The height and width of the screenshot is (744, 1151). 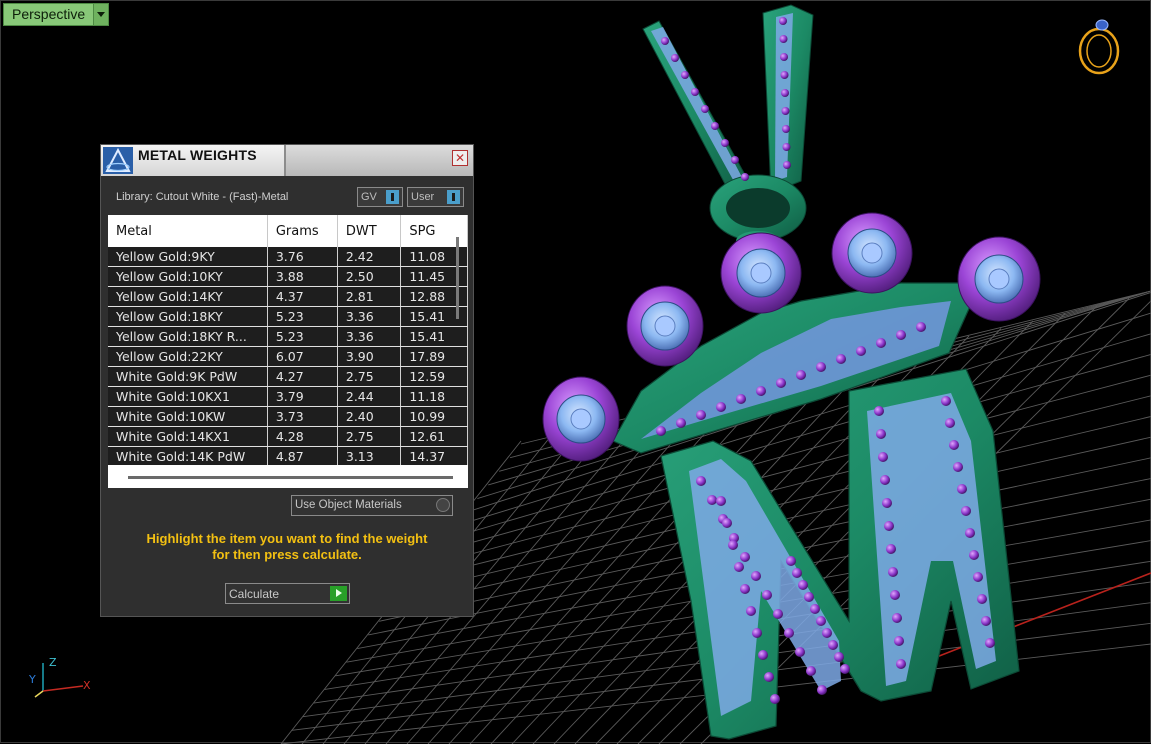 What do you see at coordinates (187, 317) in the screenshot?
I see `cell-metal: Yellow Gold:18KY` at bounding box center [187, 317].